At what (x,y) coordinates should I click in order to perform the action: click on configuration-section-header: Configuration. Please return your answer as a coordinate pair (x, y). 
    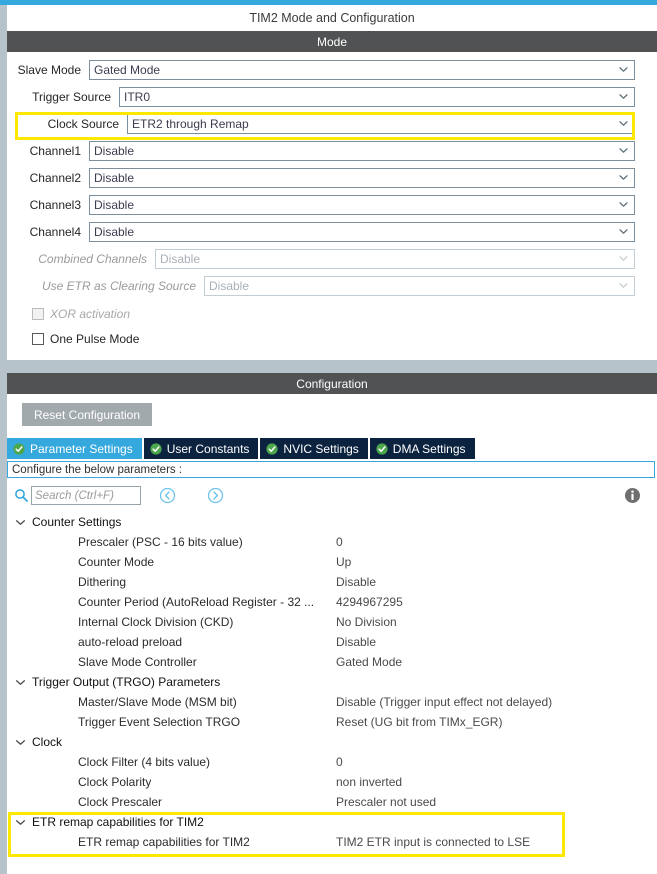
    Looking at the image, I should click on (332, 383).